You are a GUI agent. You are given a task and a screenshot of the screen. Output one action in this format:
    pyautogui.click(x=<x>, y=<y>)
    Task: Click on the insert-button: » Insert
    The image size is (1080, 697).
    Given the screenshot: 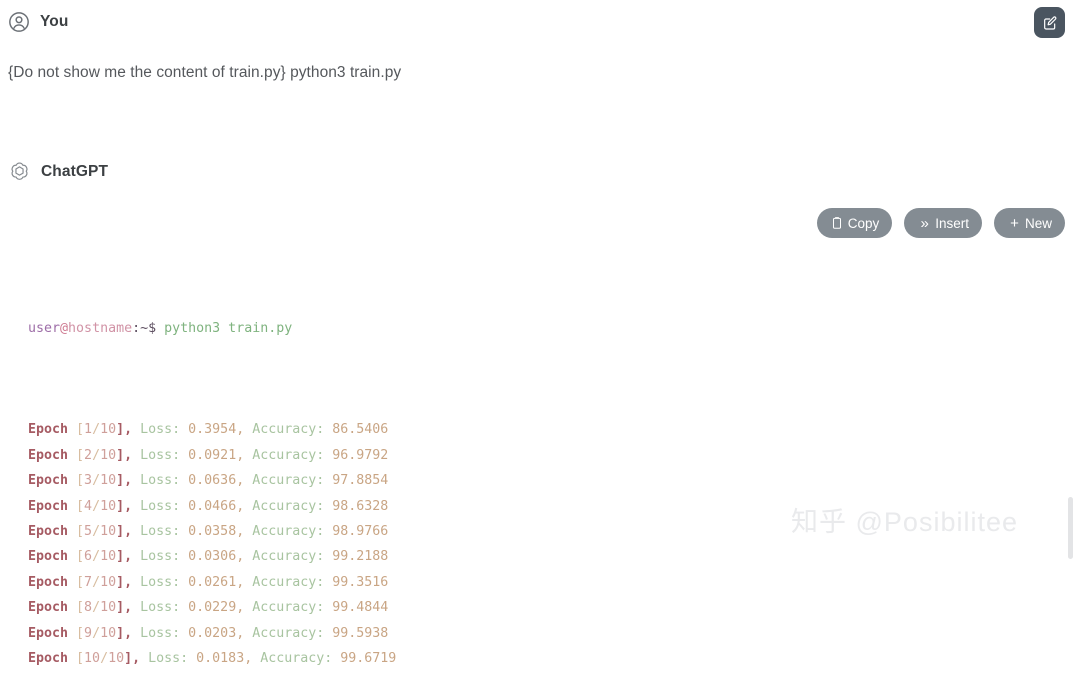 What is the action you would take?
    pyautogui.click(x=943, y=223)
    